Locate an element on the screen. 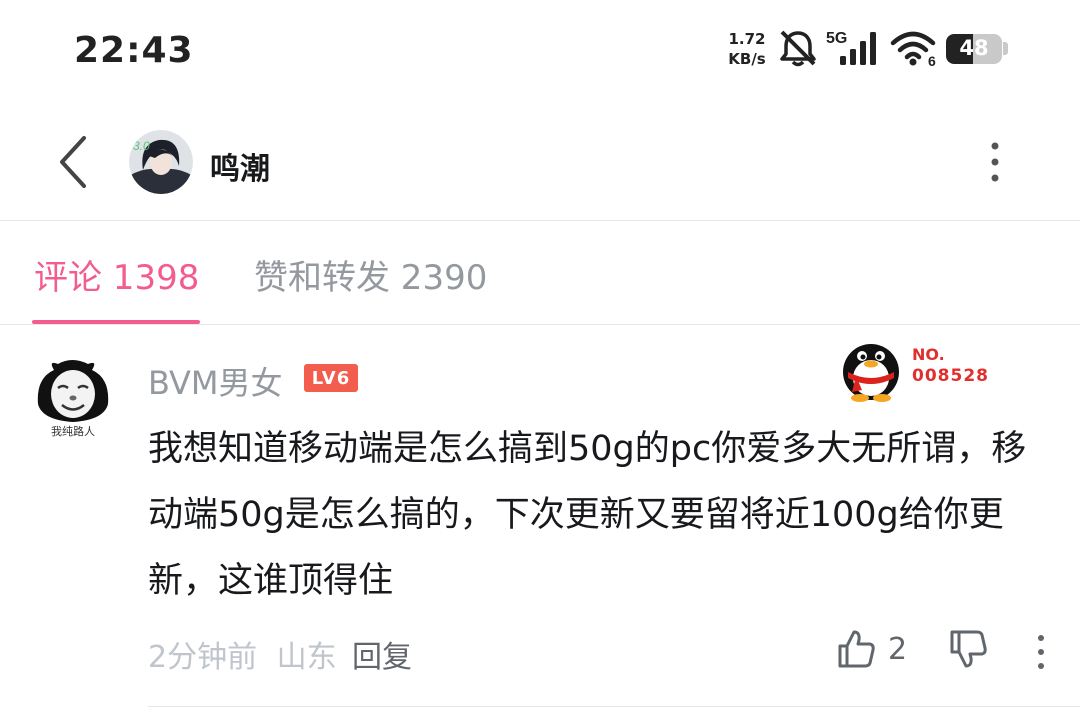 The height and width of the screenshot is (714, 1080). like-count: 2 is located at coordinates (898, 649).